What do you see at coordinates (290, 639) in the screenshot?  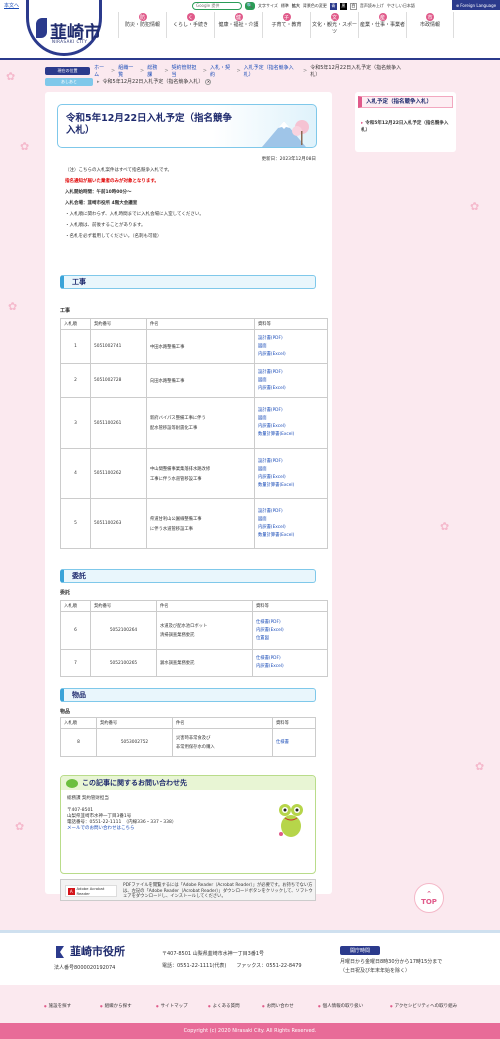 I see `location-map-link: 位置図` at bounding box center [290, 639].